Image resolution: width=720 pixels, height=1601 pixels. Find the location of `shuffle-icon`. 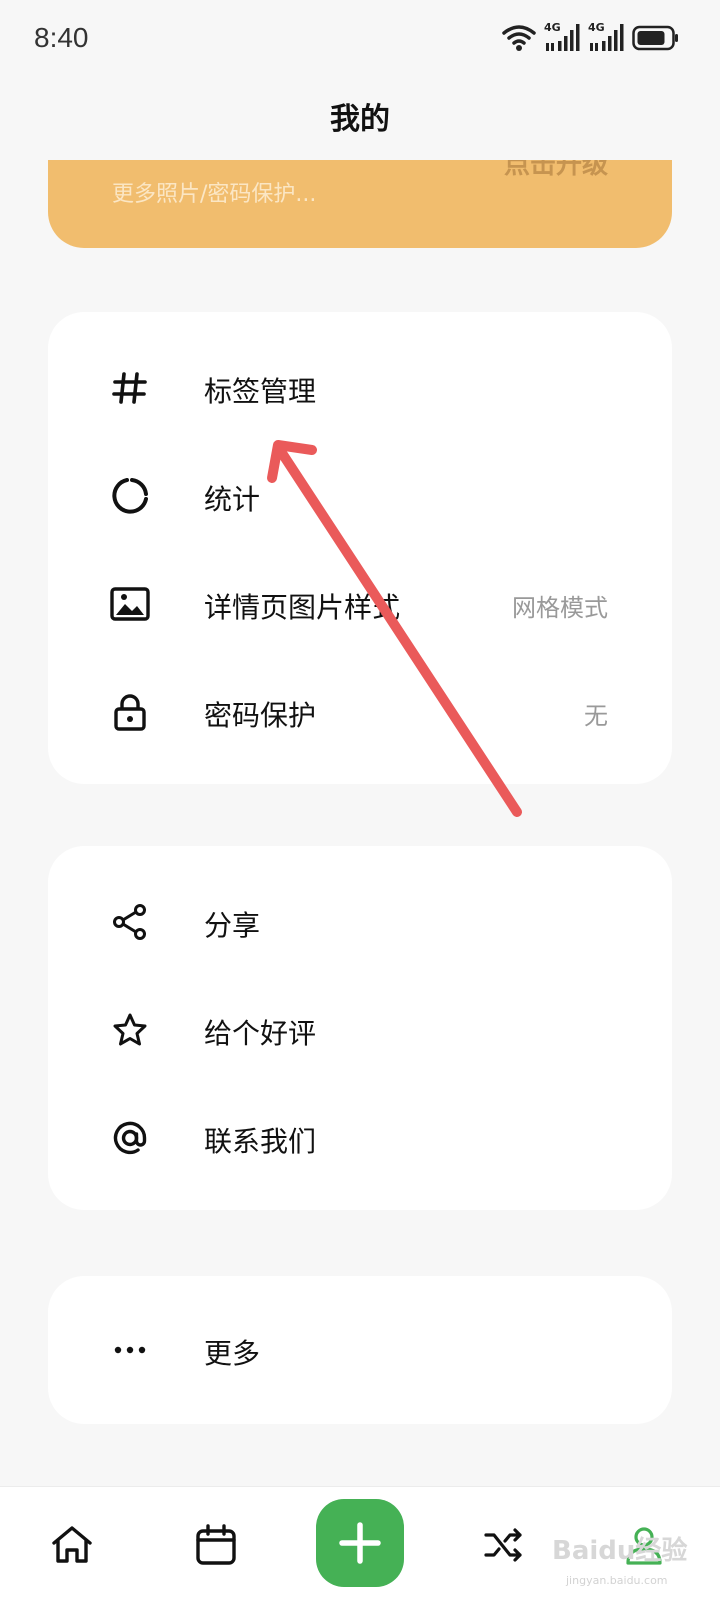

shuffle-icon is located at coordinates (504, 1545).